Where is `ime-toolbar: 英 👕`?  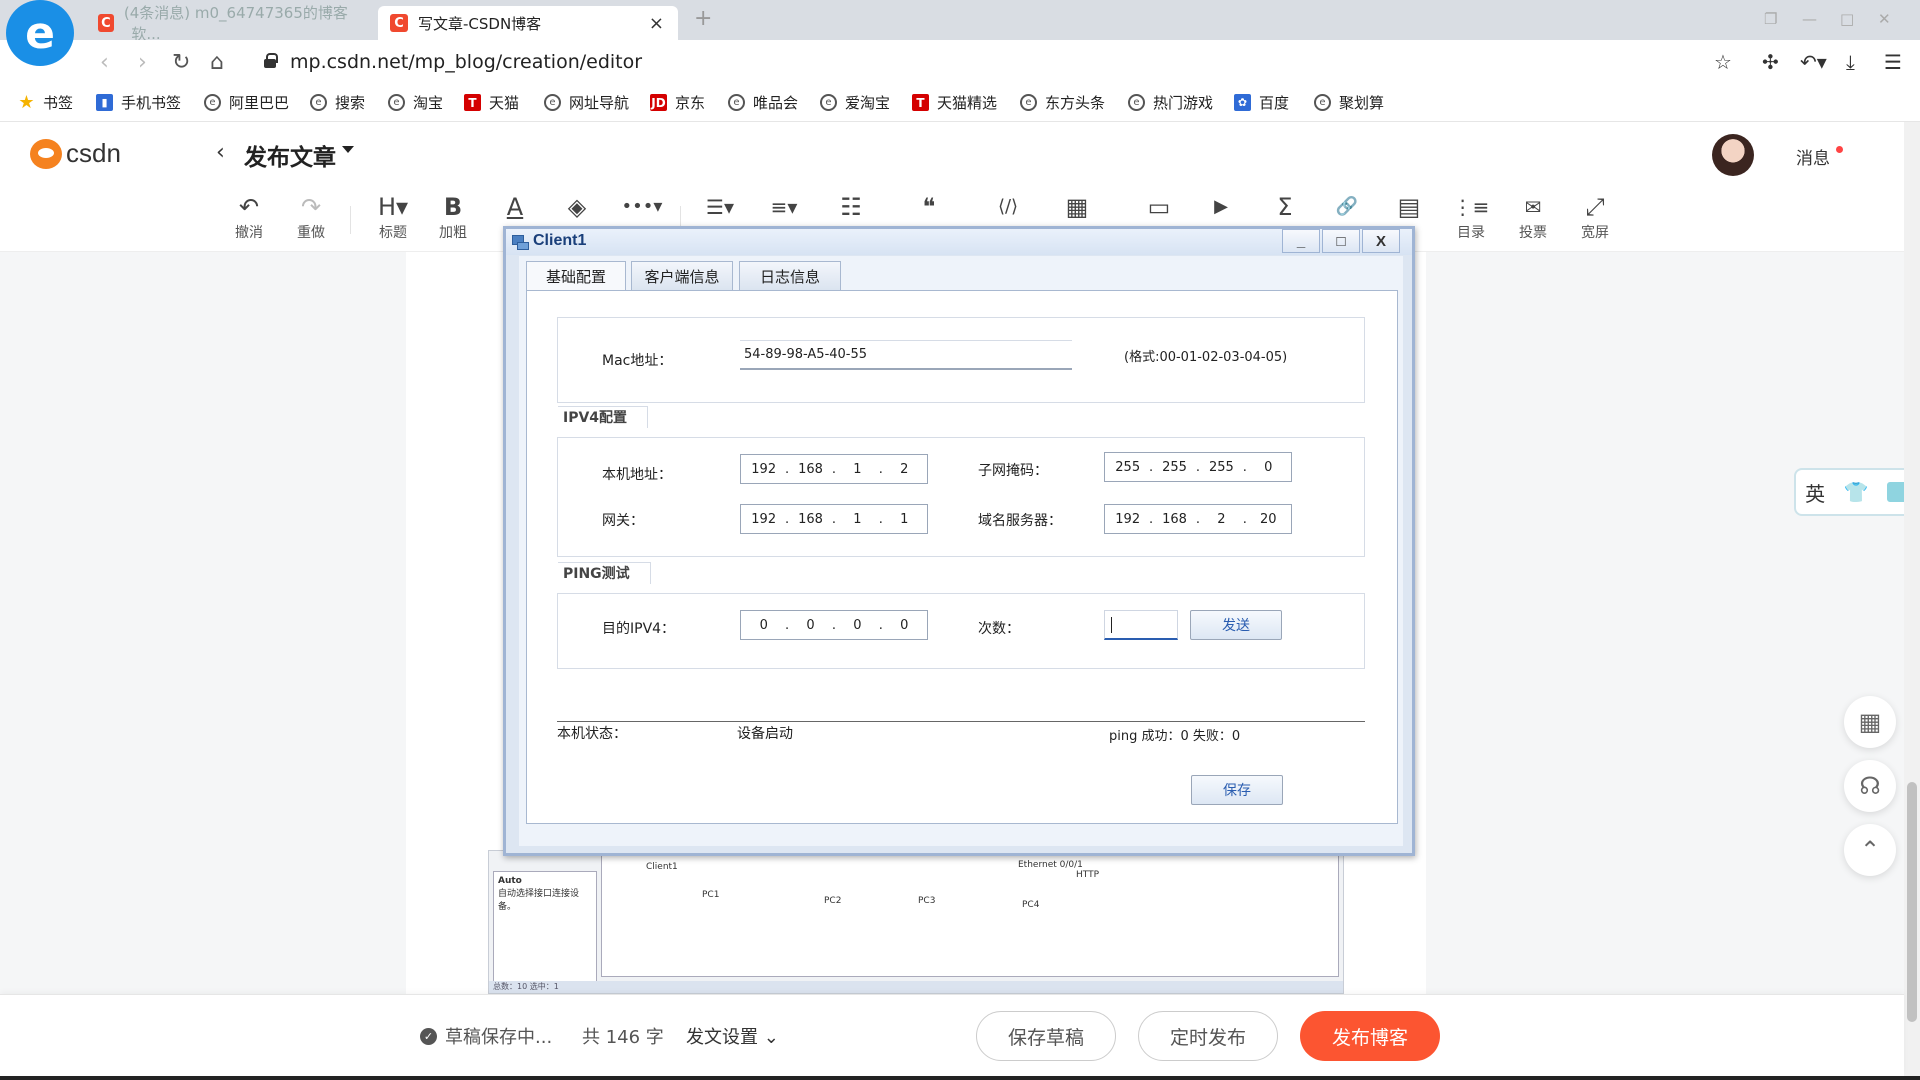 ime-toolbar: 英 👕 is located at coordinates (1856, 492).